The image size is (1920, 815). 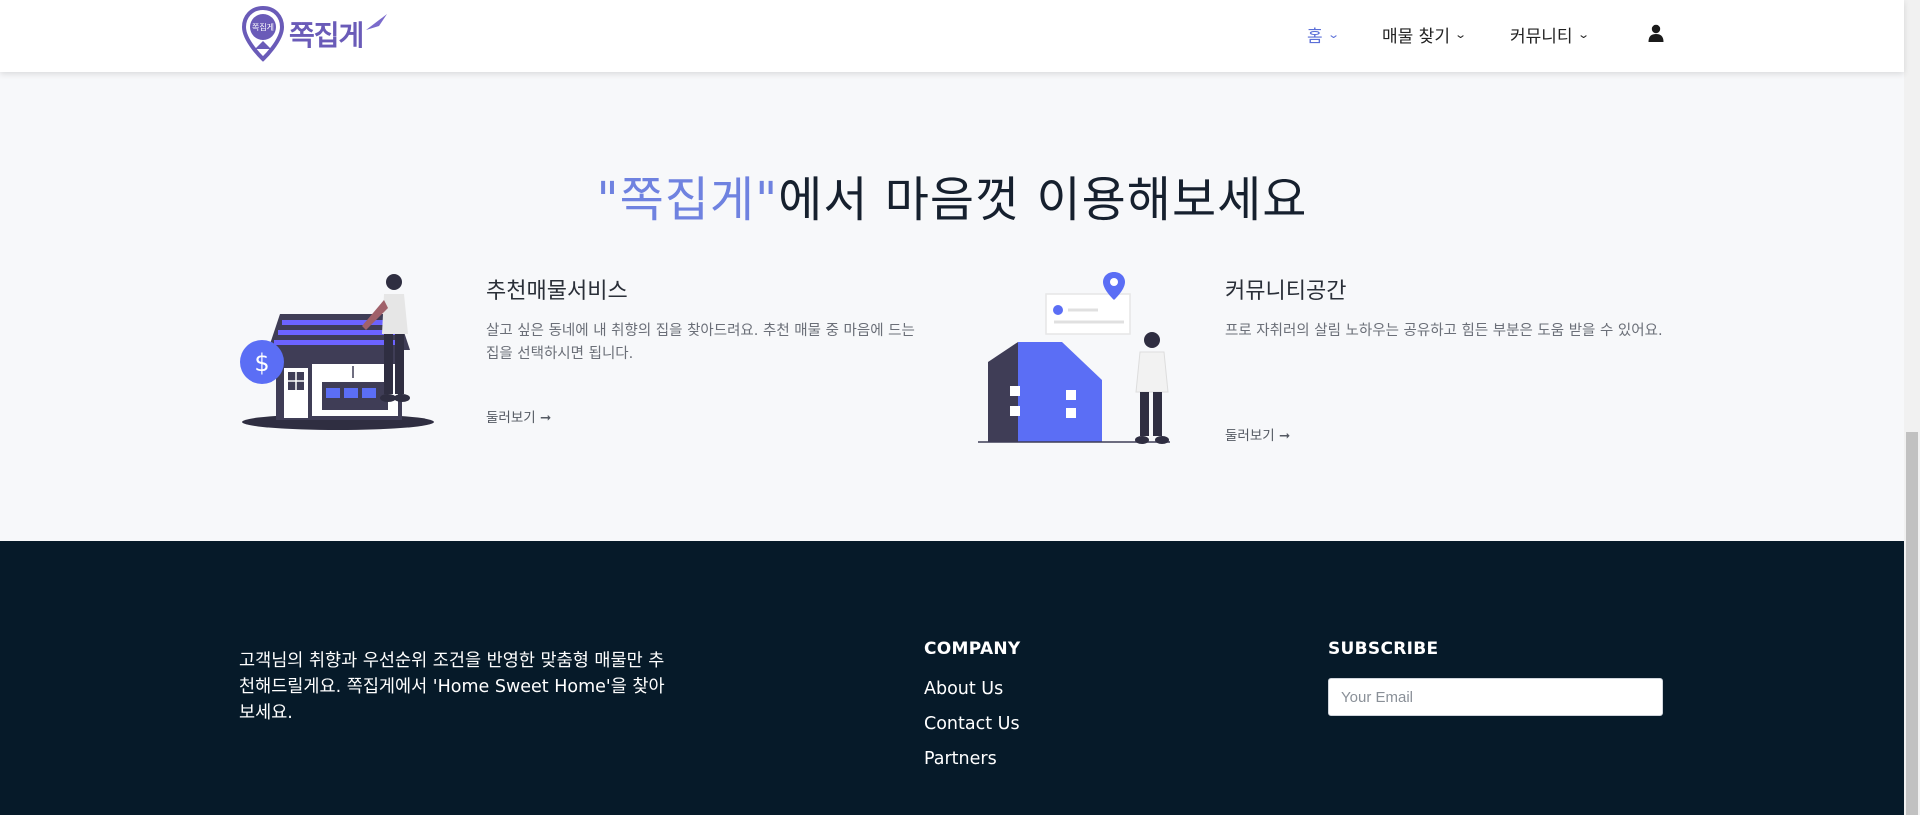 What do you see at coordinates (960, 759) in the screenshot?
I see `footer-link-partners: Partners` at bounding box center [960, 759].